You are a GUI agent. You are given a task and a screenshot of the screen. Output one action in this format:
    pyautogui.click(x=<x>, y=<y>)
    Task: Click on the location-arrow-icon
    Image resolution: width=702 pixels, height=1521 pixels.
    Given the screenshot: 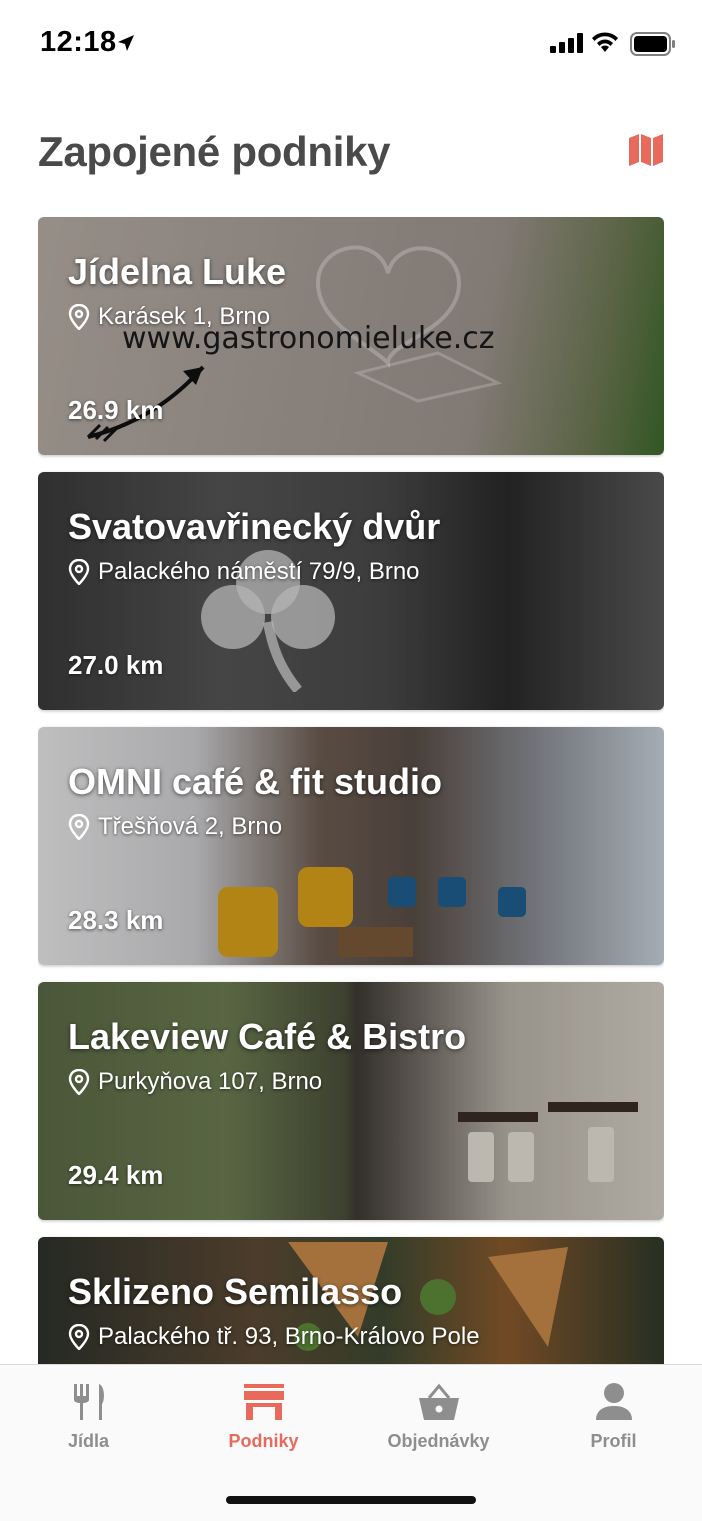 What is the action you would take?
    pyautogui.click(x=126, y=45)
    